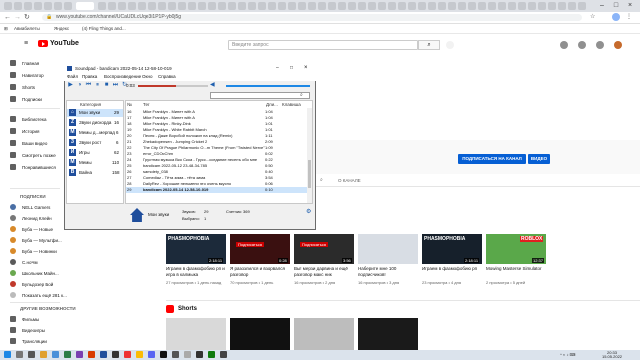 This screenshot has width=640, height=360. I want to click on sidebar-item-your-videos: Ваши видео, so click(34, 143).